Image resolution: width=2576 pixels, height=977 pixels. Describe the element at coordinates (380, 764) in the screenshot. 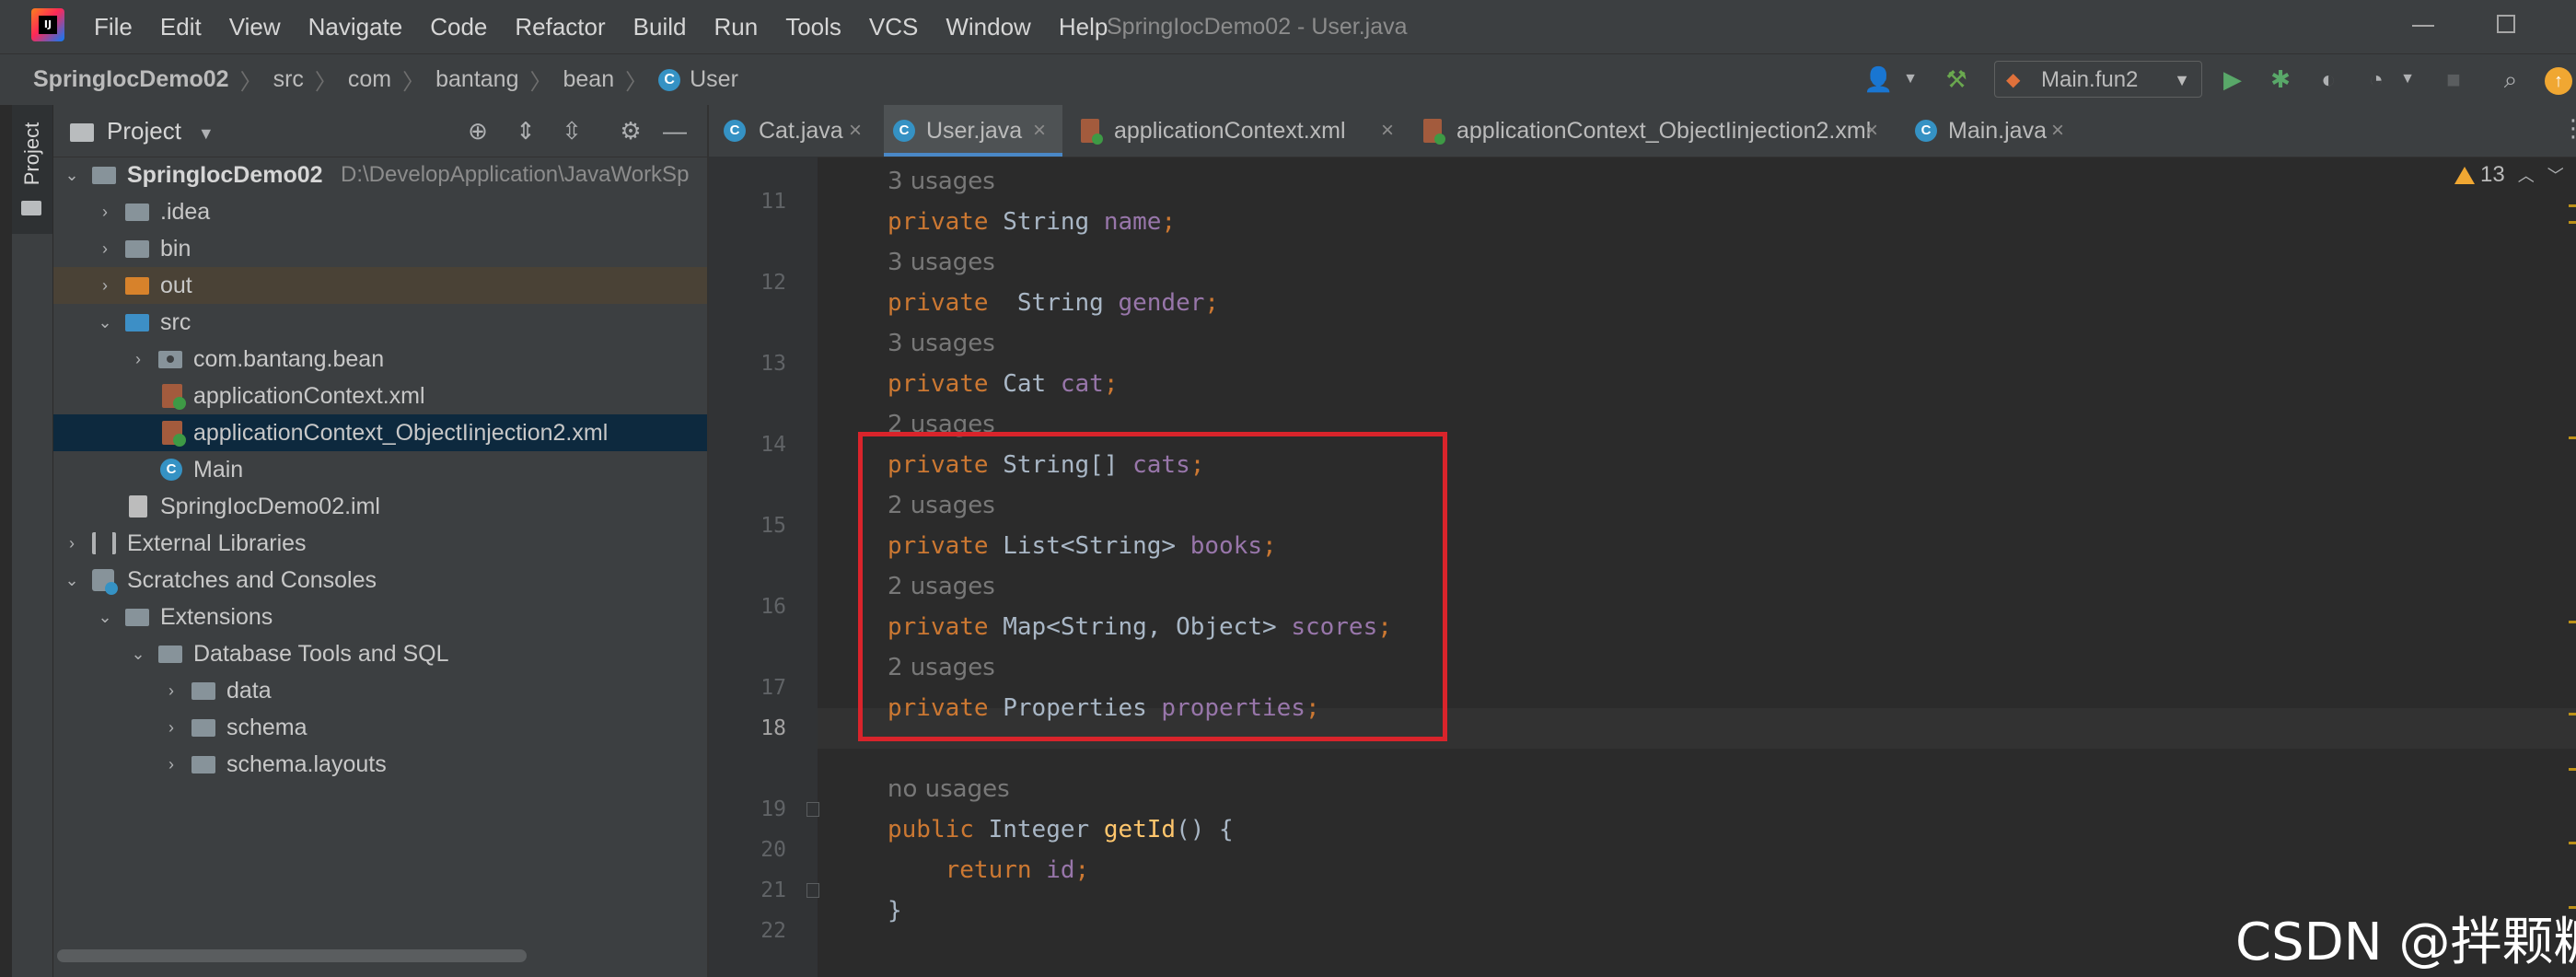

I see `tree-item-schema-layouts: › schema.layouts` at that location.